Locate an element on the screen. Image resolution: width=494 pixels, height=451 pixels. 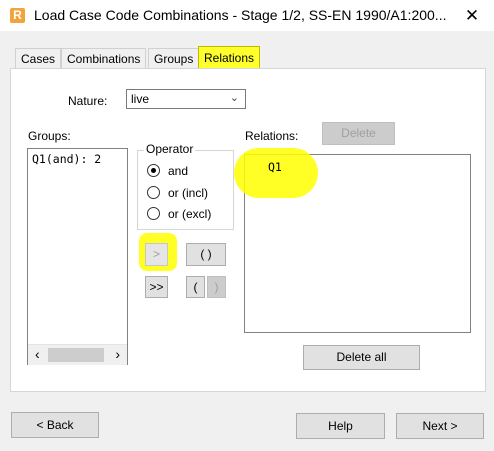
scroll-right-icon: › is located at coordinates (117, 354).